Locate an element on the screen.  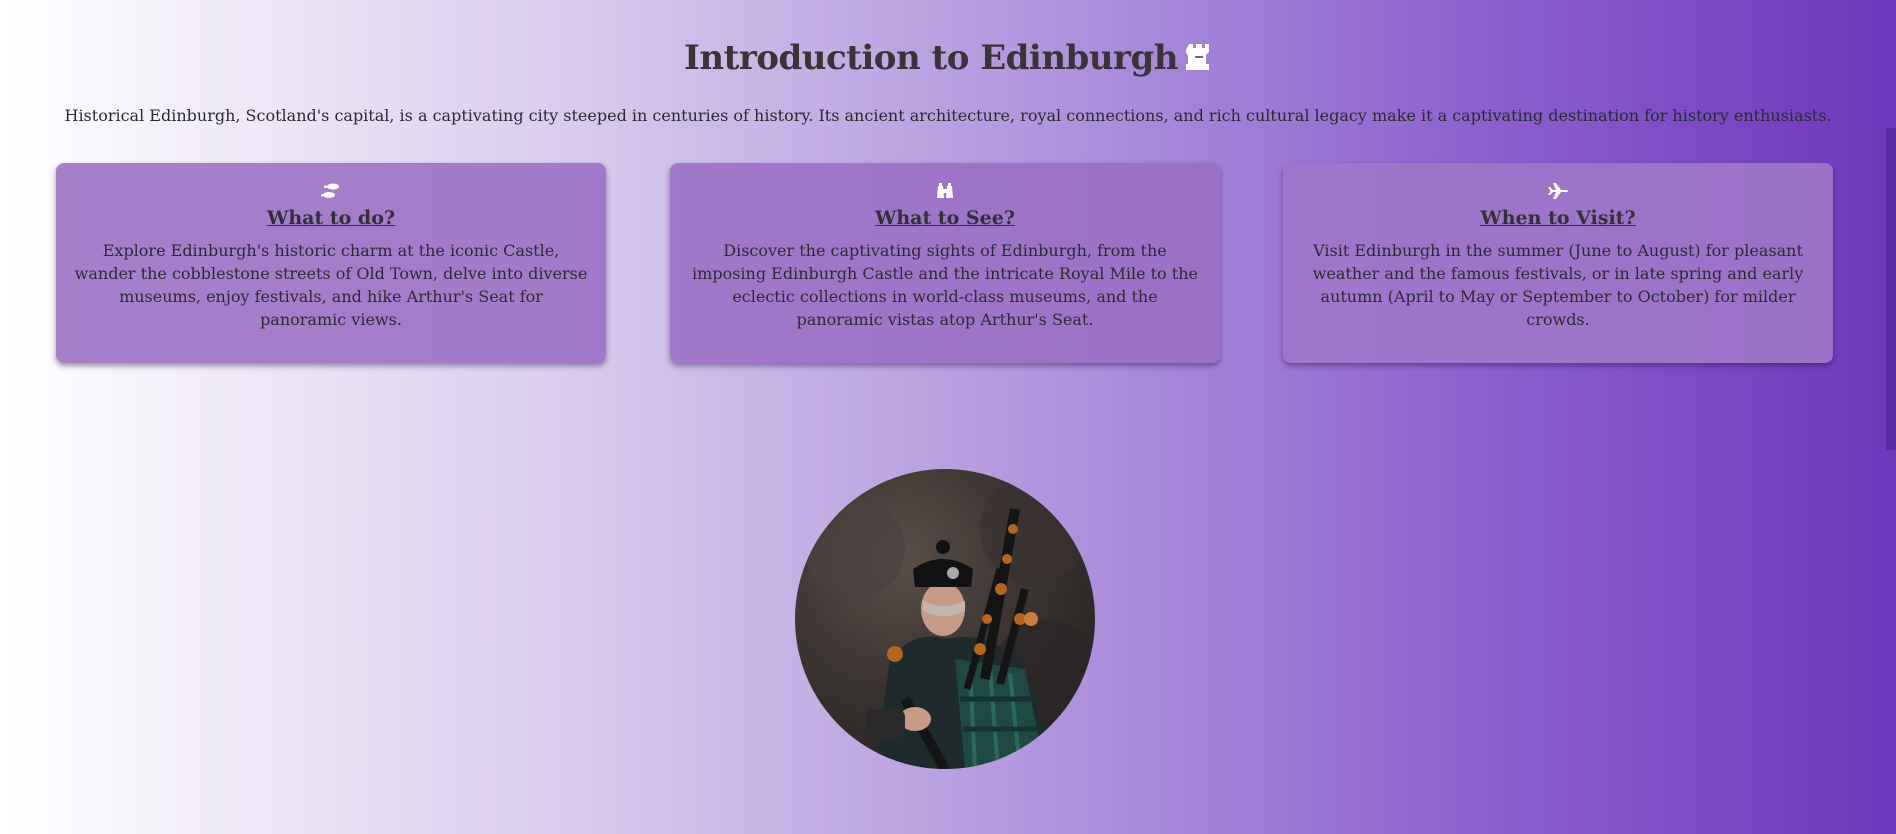
binoculars-icon is located at coordinates (945, 191).